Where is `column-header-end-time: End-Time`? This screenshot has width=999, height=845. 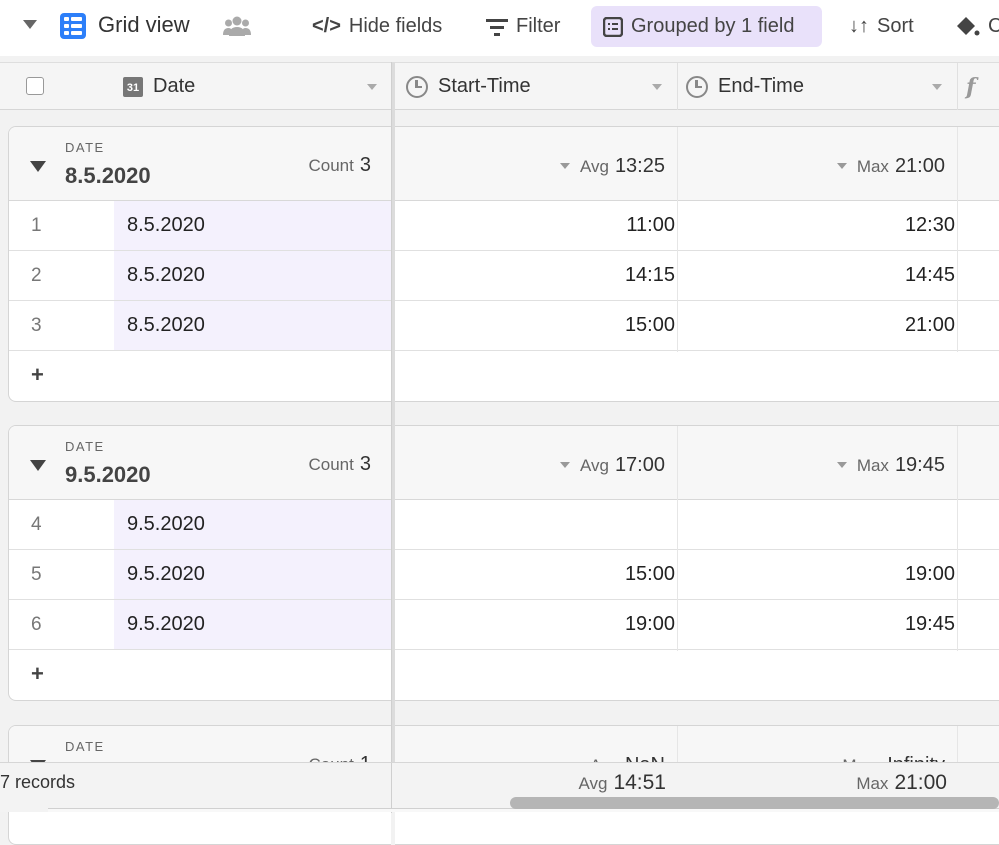
column-header-end-time: End-Time is located at coordinates (821, 86).